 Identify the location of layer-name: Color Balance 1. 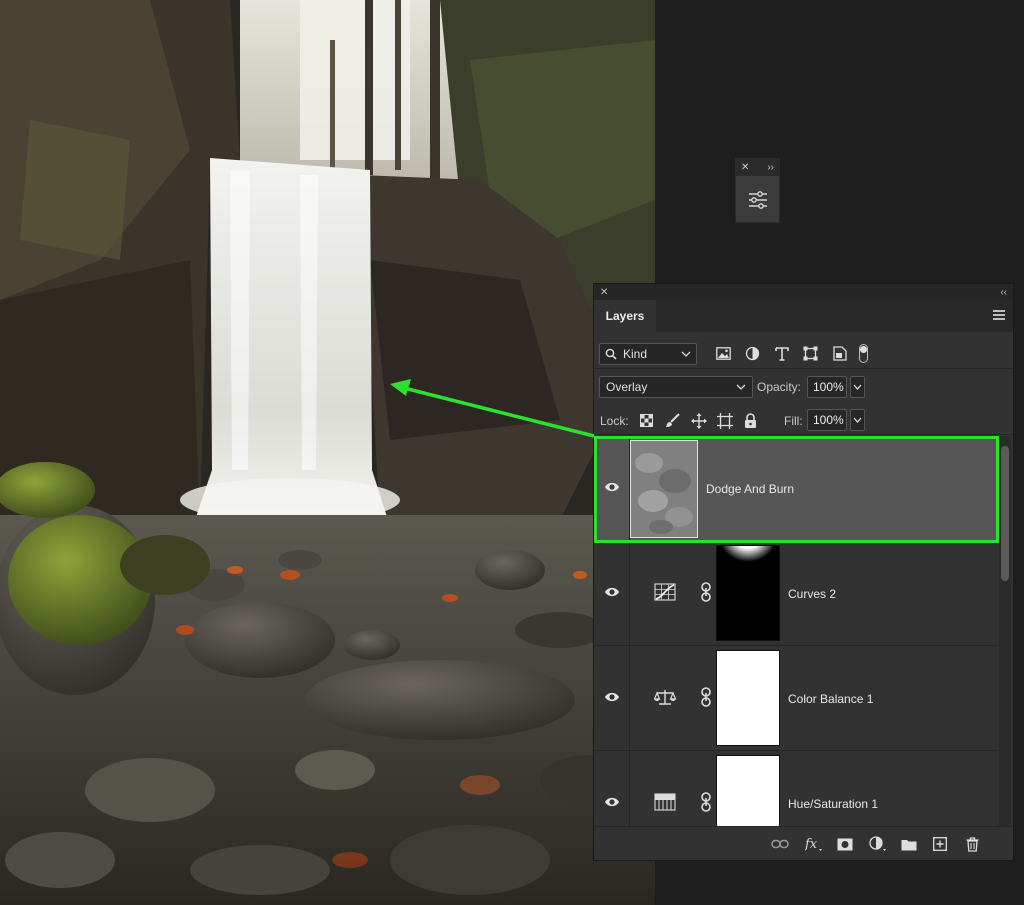
(830, 699).